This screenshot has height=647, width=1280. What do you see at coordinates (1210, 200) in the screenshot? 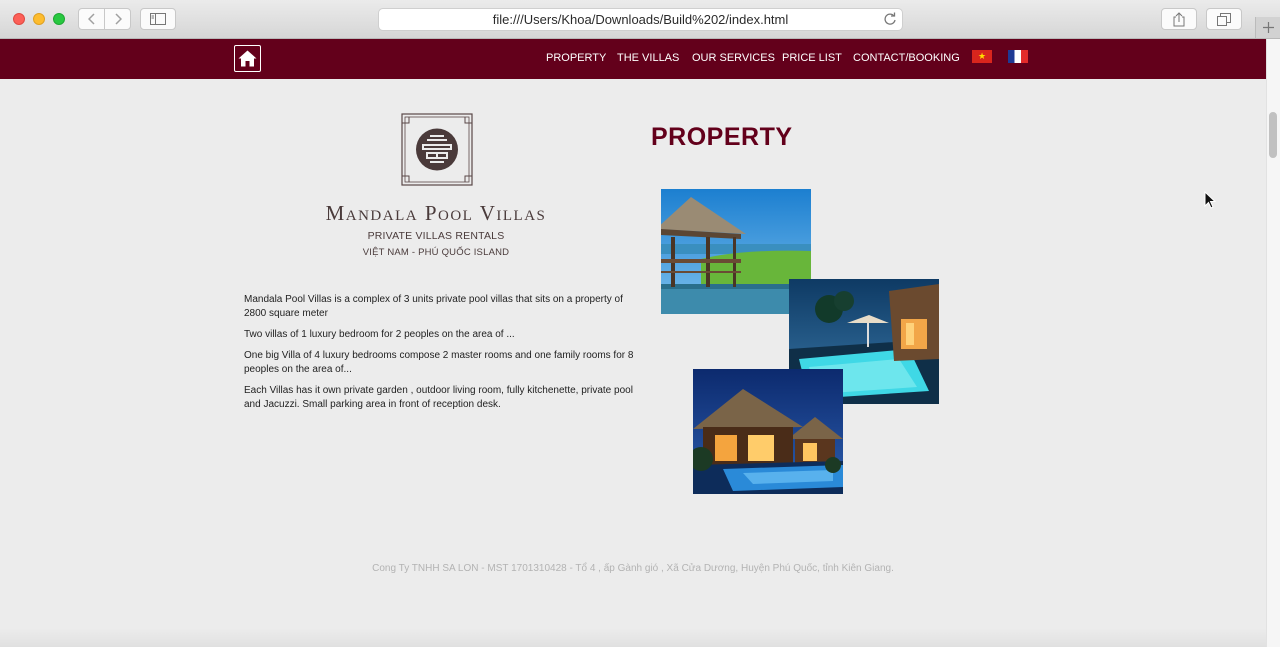
I see `mouse-cursor-icon` at bounding box center [1210, 200].